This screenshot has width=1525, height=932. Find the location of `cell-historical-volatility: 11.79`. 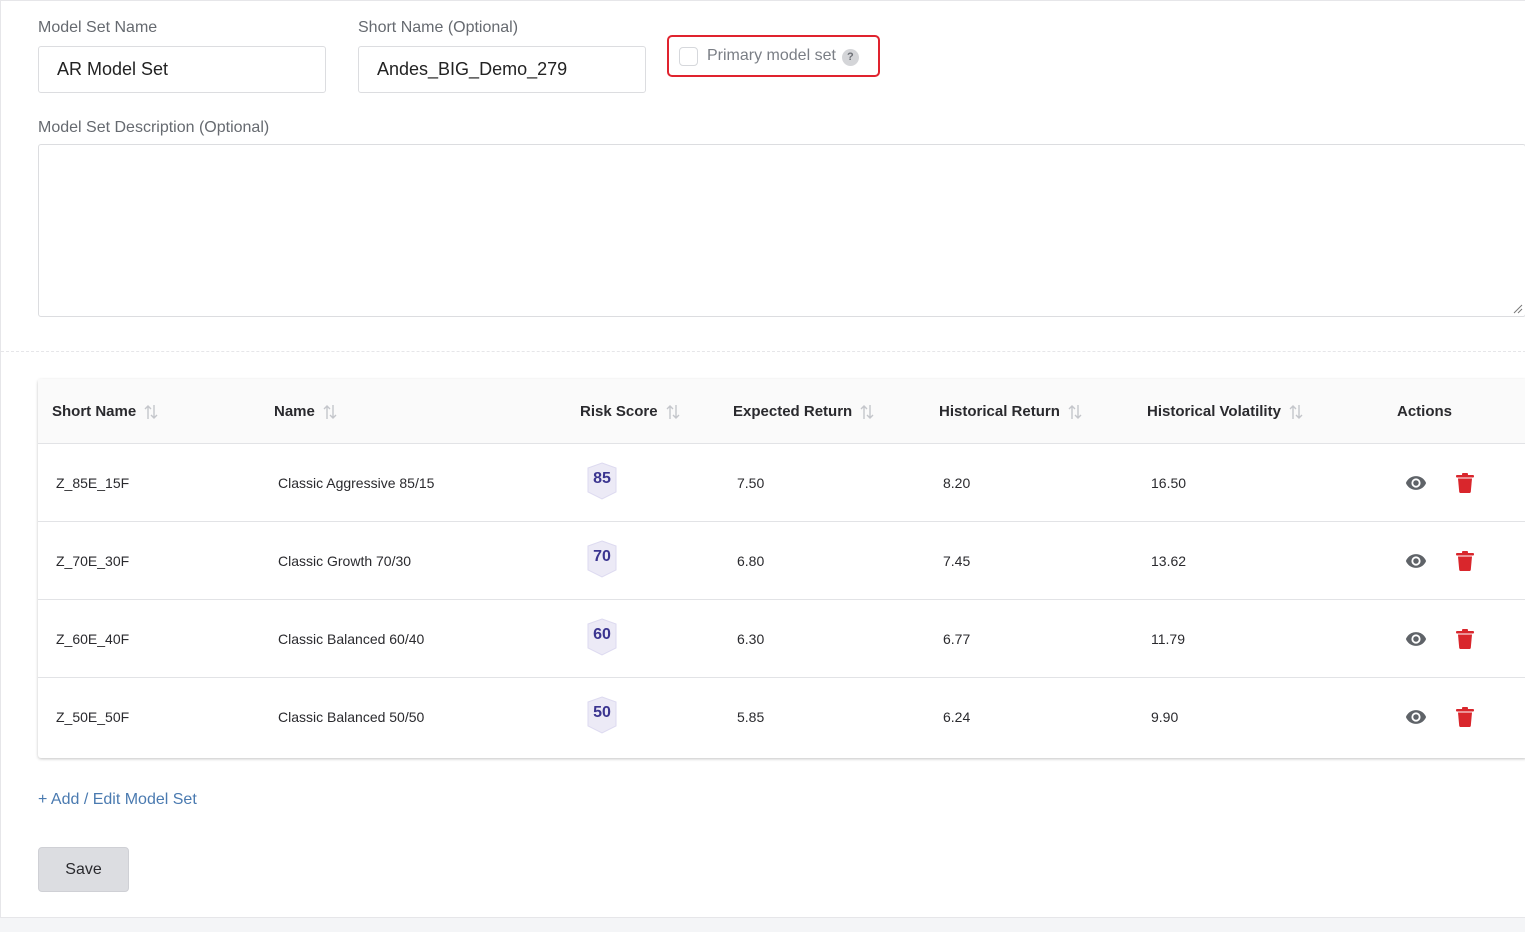

cell-historical-volatility: 11.79 is located at coordinates (1168, 639).